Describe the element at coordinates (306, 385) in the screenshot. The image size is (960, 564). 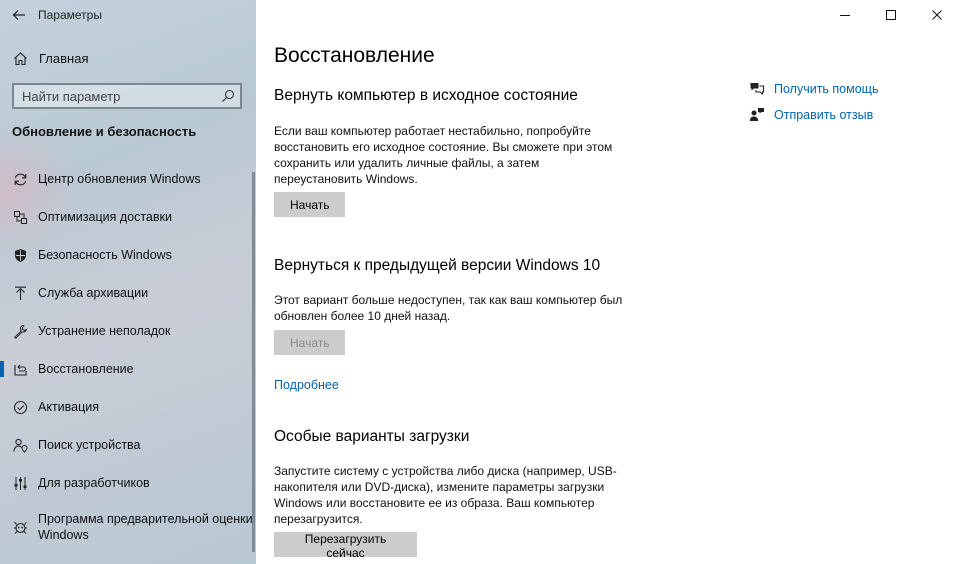
I see `learn-more-link: Подробнее` at that location.